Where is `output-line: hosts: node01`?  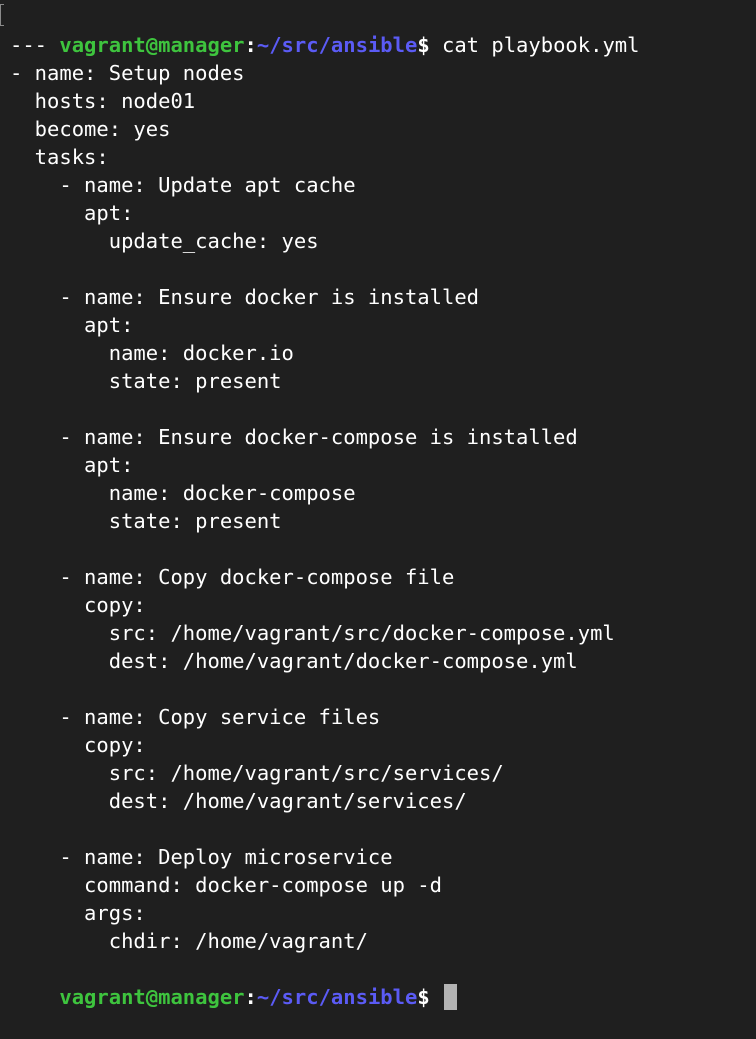 output-line: hosts: node01 is located at coordinates (103, 101).